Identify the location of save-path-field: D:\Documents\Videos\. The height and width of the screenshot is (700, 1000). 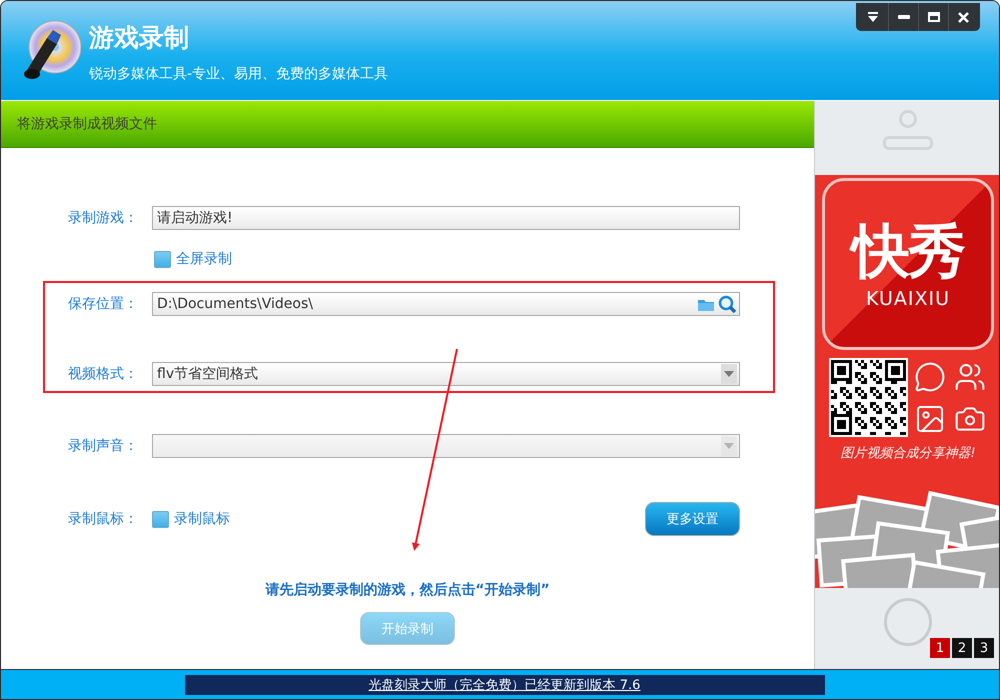
(446, 304).